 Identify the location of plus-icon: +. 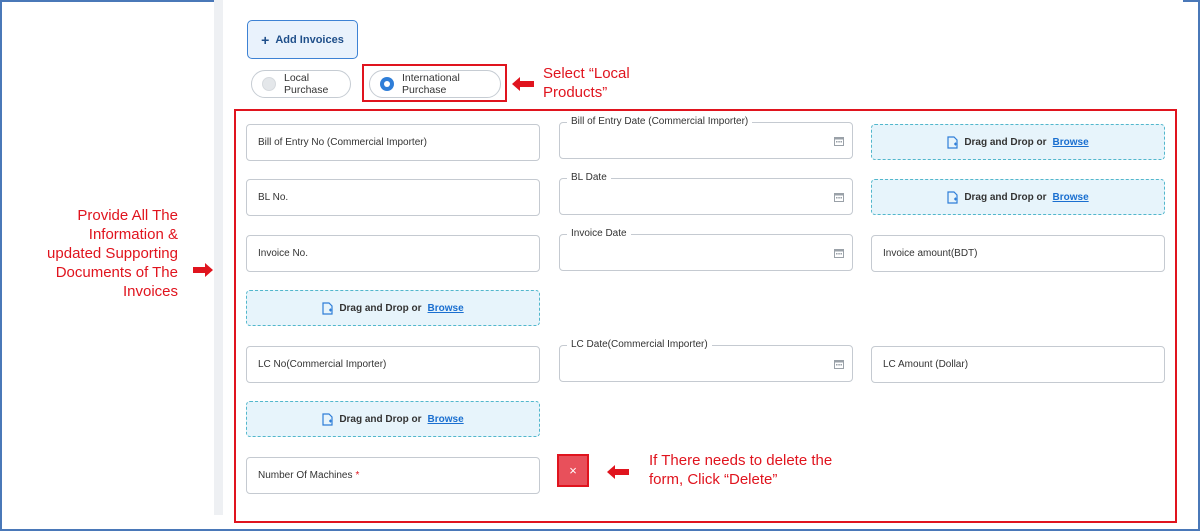
(265, 39).